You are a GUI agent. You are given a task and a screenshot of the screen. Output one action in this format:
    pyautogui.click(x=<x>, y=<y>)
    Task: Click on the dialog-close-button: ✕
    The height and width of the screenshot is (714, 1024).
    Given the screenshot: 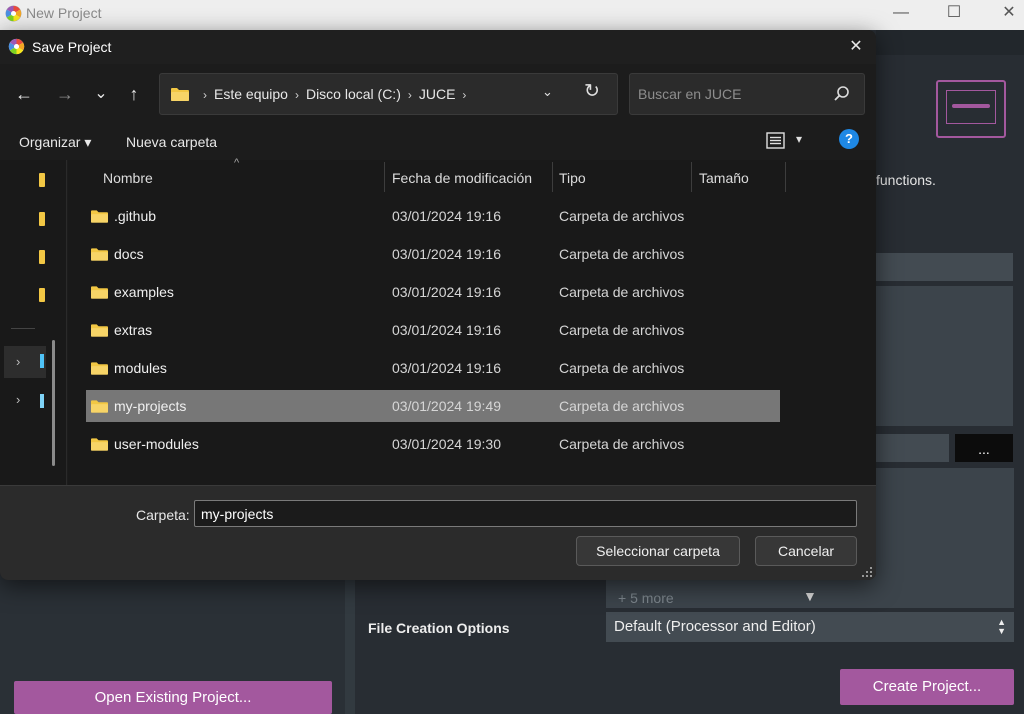 What is the action you would take?
    pyautogui.click(x=856, y=47)
    